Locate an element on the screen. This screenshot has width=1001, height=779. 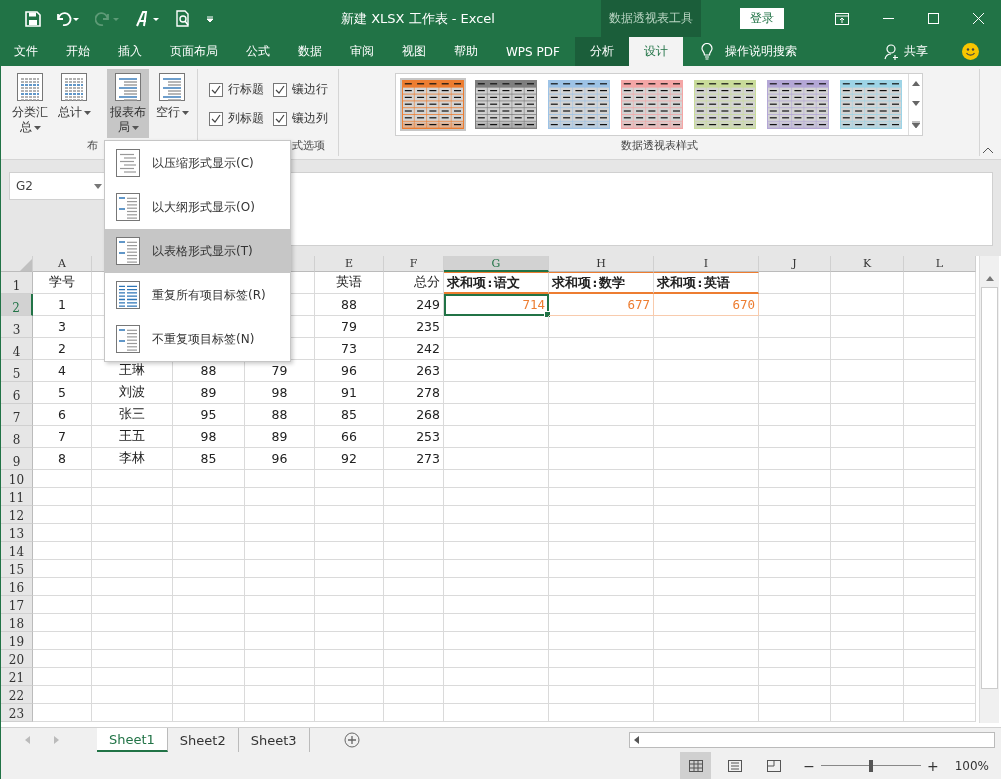
ribbon-tab: 帮助 is located at coordinates (465, 51).